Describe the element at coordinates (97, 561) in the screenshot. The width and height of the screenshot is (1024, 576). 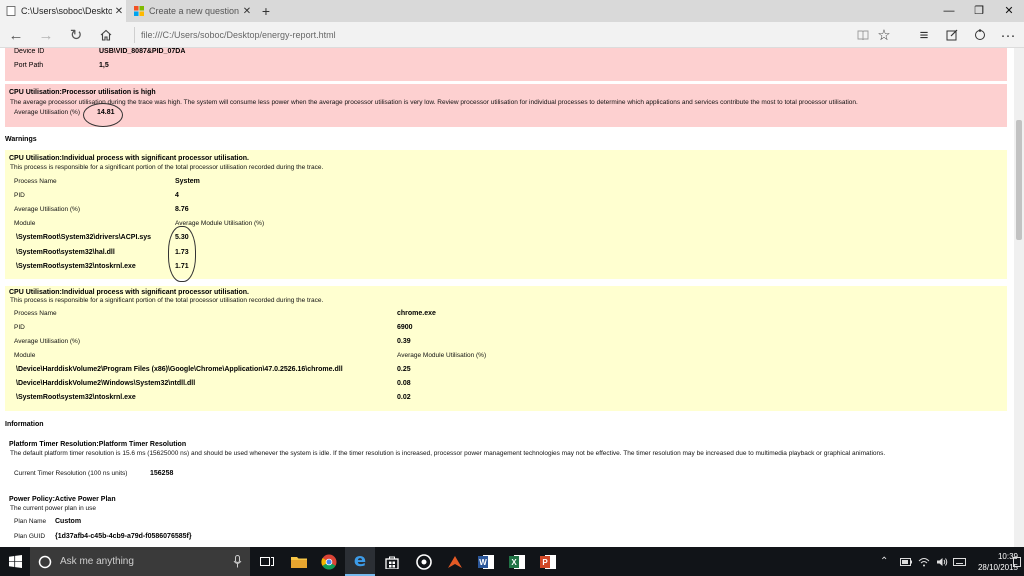
I see `search-placeholder: Ask me anything` at that location.